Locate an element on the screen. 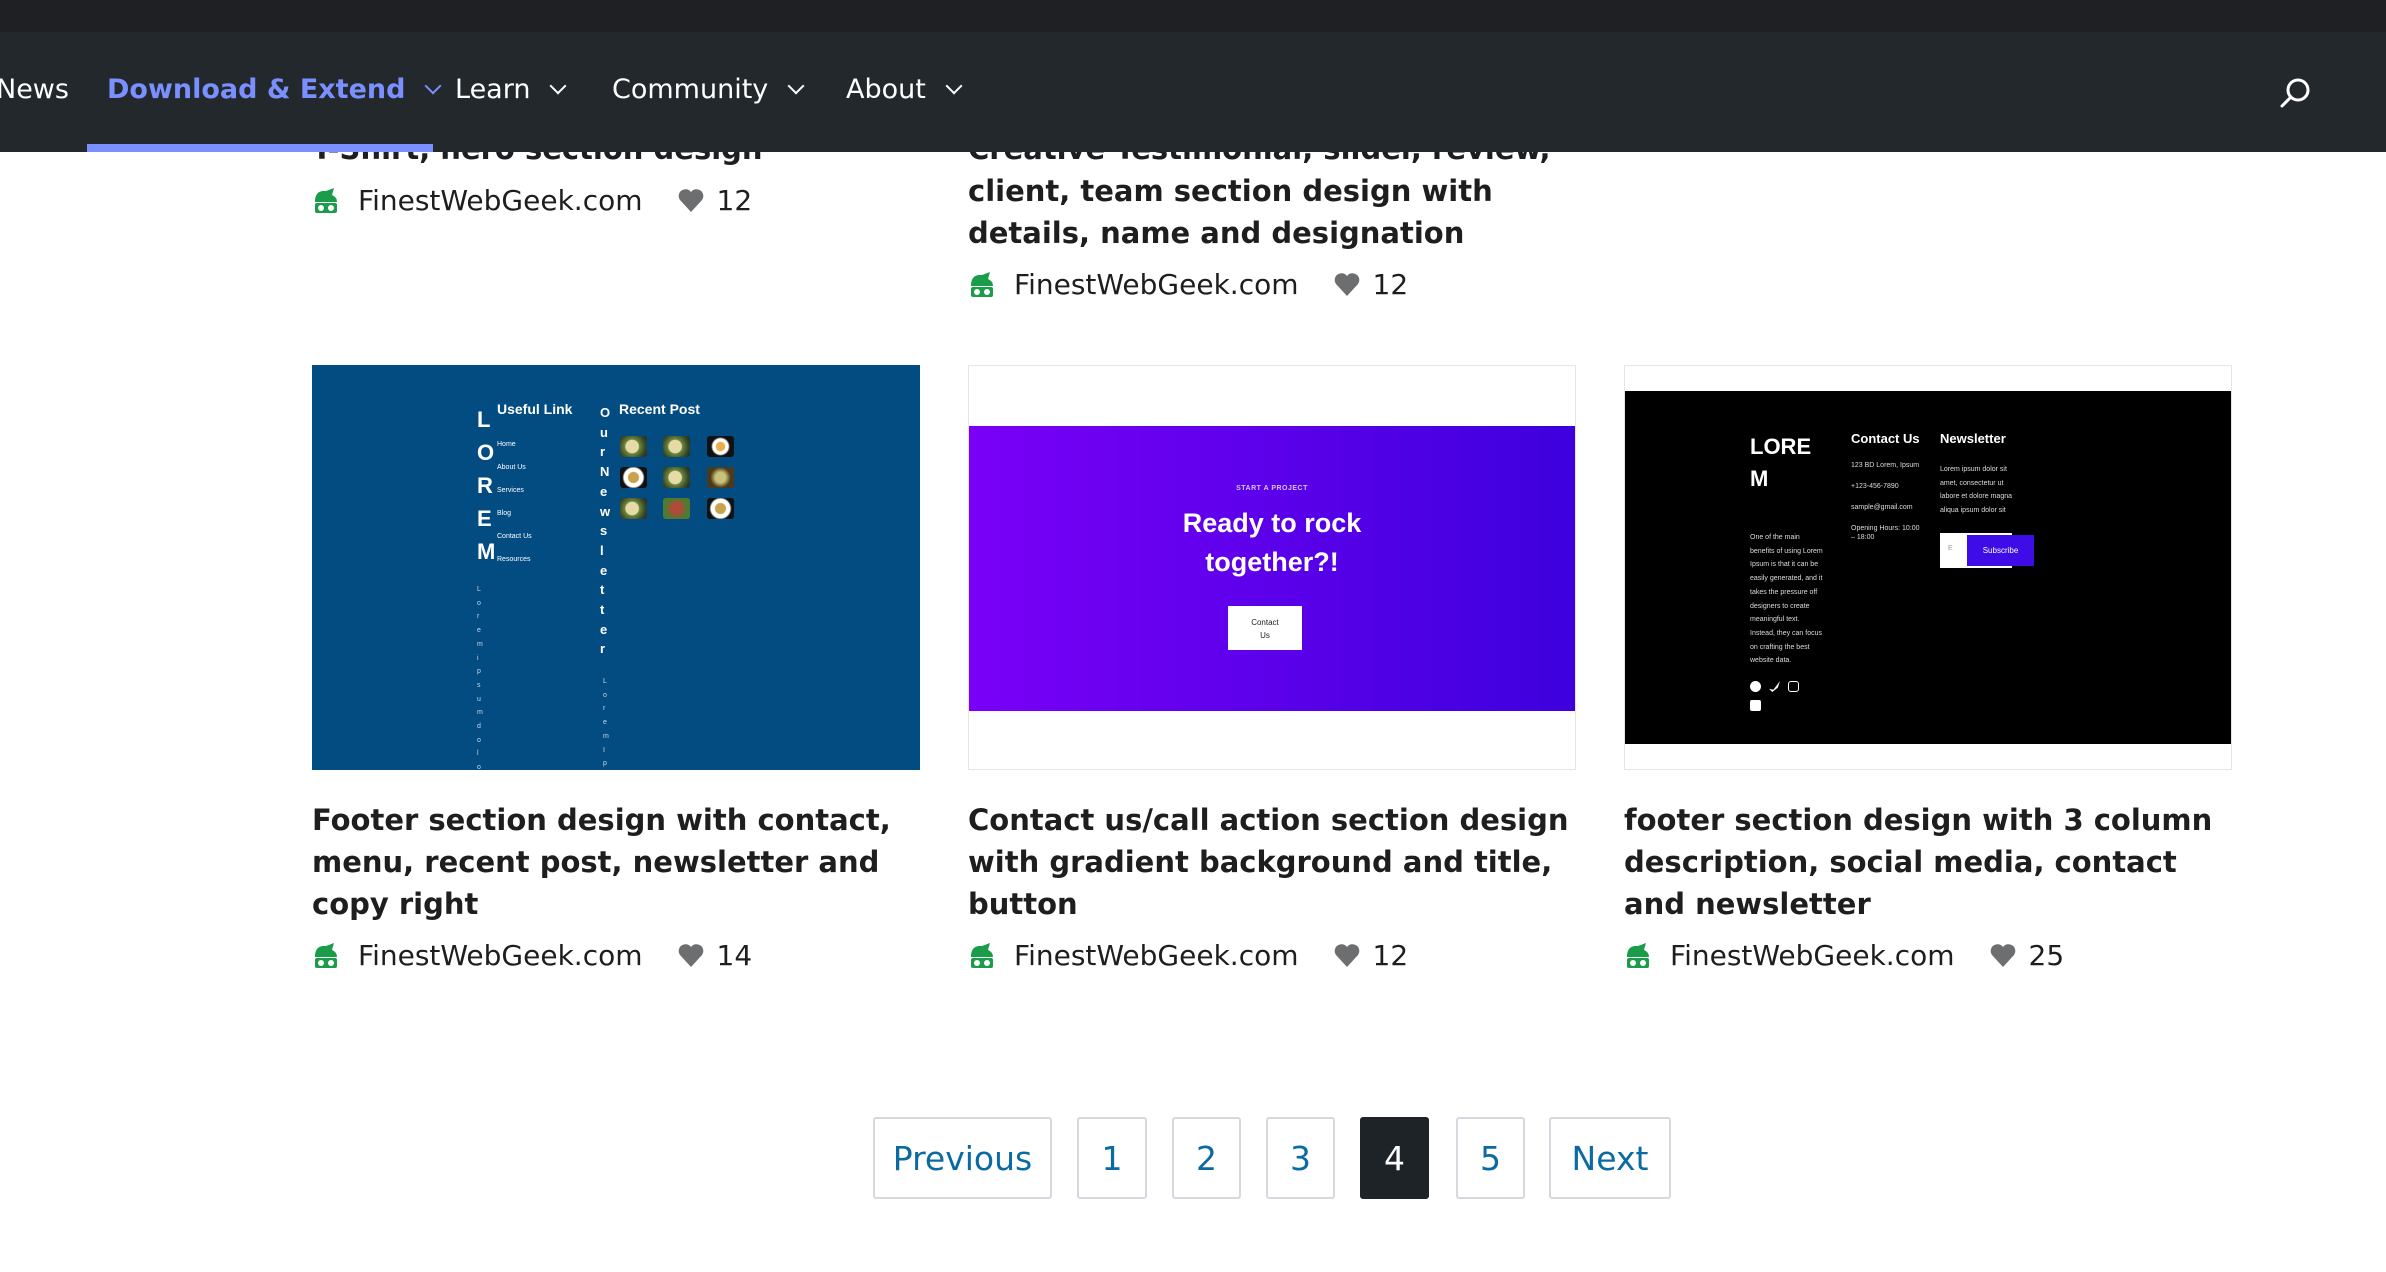 The width and height of the screenshot is (2386, 1272). twitter-icon is located at coordinates (1774, 686).